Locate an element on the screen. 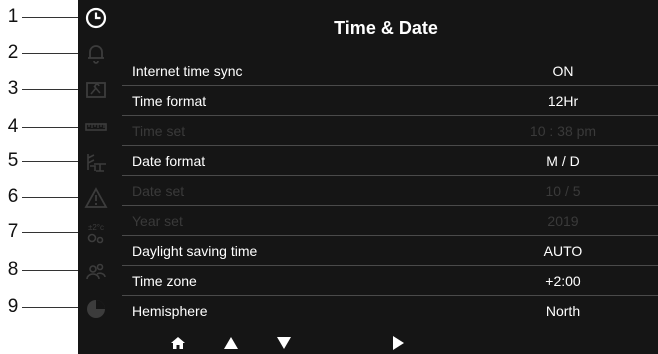 The height and width of the screenshot is (354, 658). home-icon is located at coordinates (178, 343).